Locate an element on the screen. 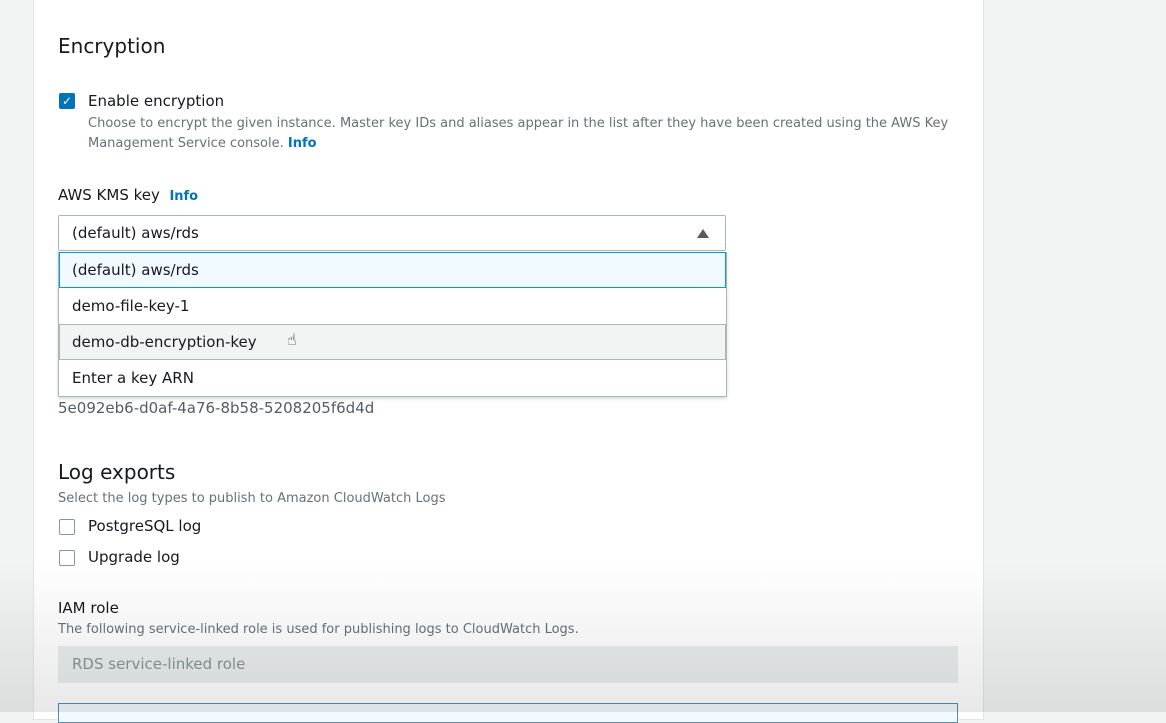 Image resolution: width=1166 pixels, height=723 pixels. kms-option: demo-file-key-1 is located at coordinates (392, 306).